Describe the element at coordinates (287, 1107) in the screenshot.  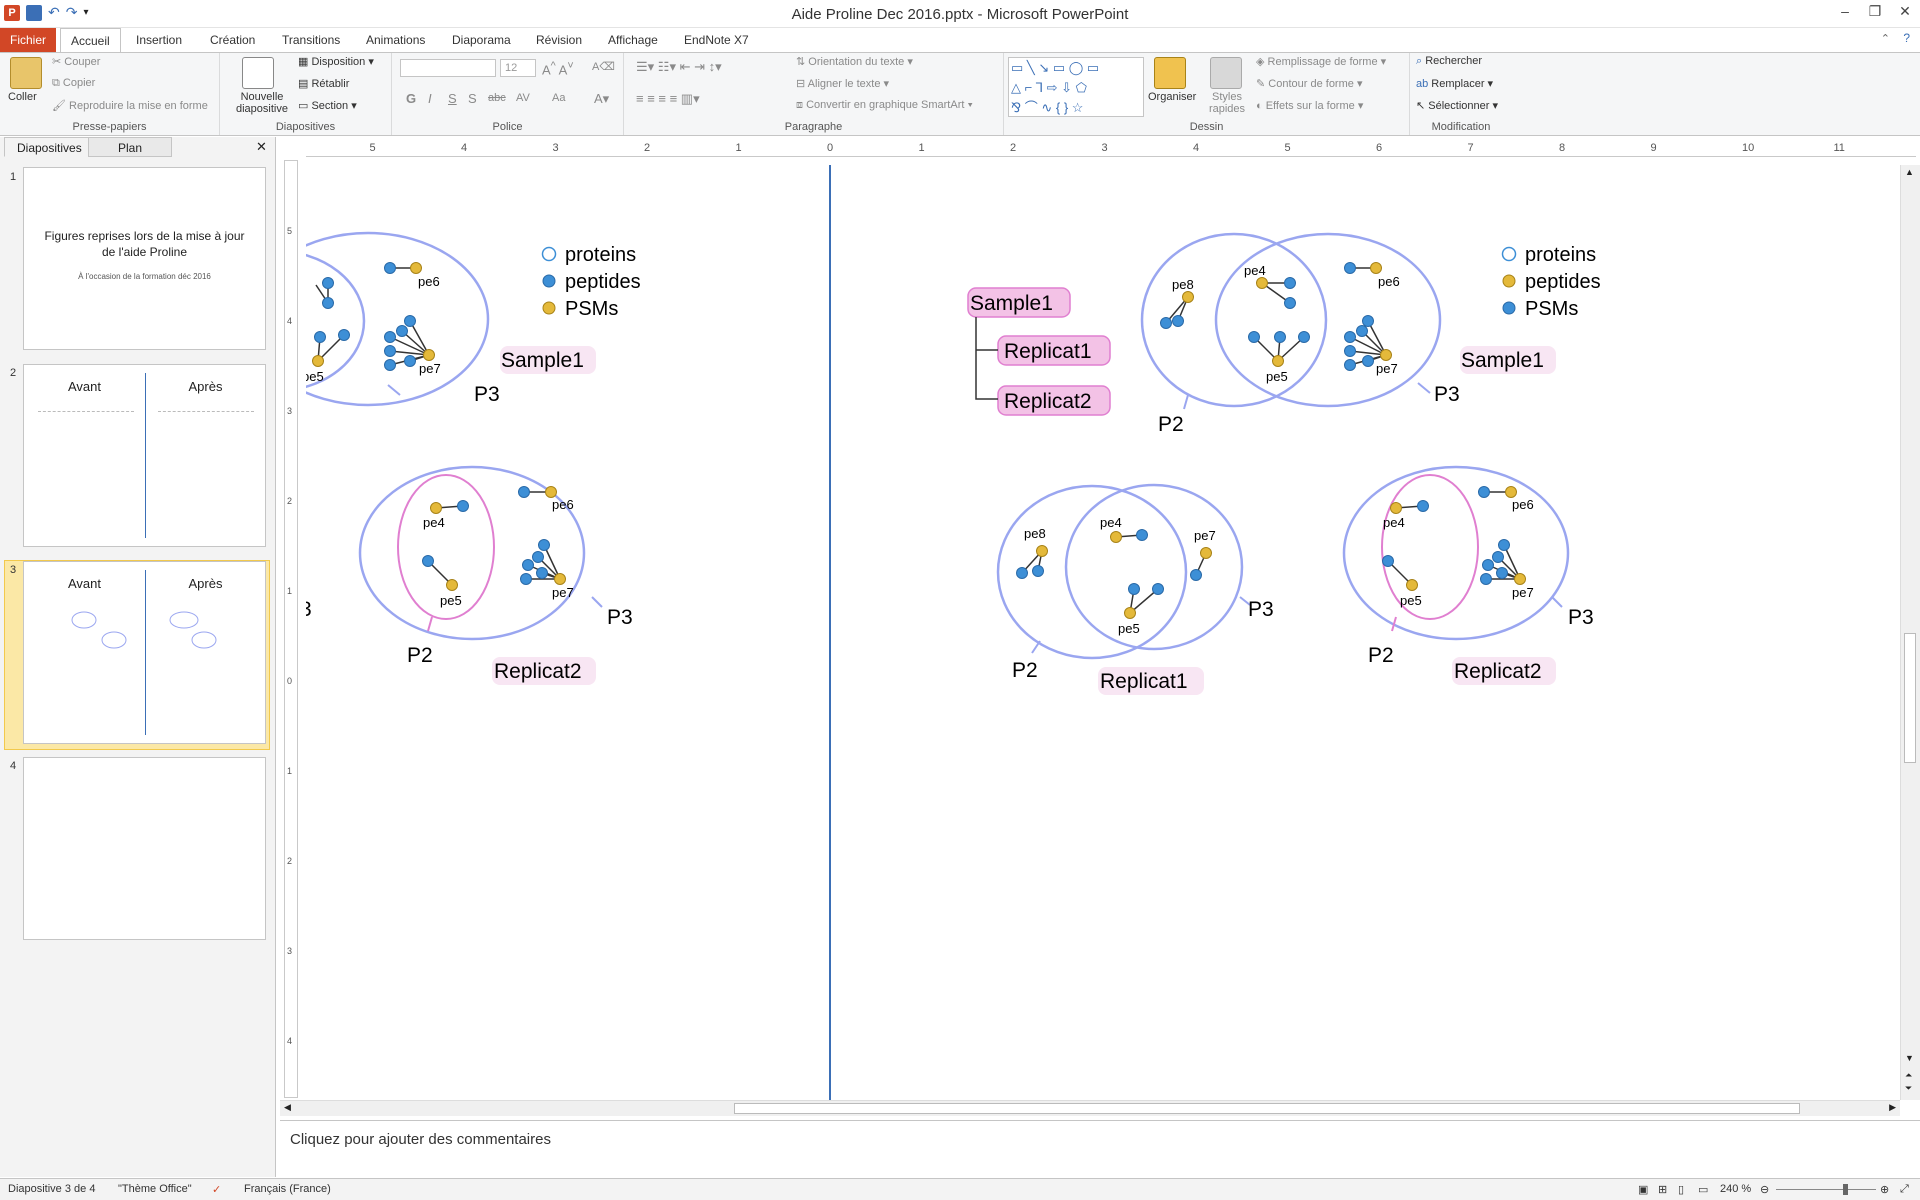
I see `scroll-left-icon: ◀` at that location.